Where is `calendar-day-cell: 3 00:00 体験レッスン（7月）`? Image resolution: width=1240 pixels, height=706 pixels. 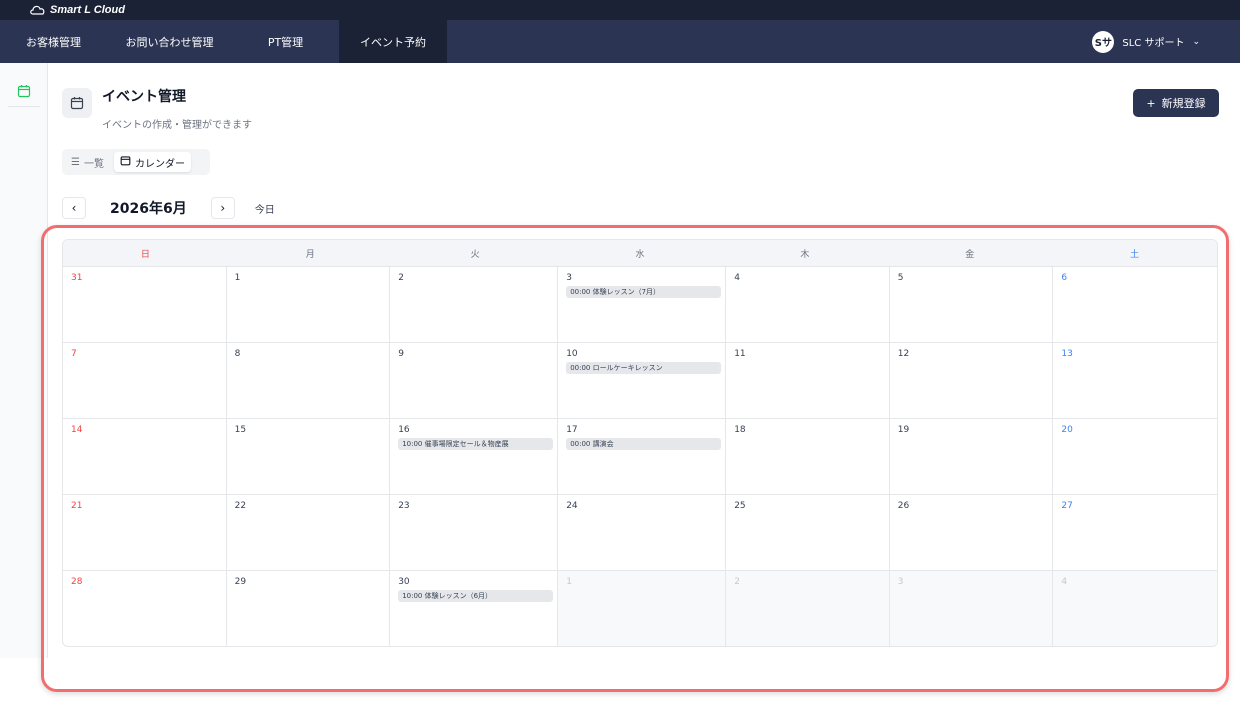
calendar-day-cell: 3 00:00 体験レッスン（7月） is located at coordinates (642, 305).